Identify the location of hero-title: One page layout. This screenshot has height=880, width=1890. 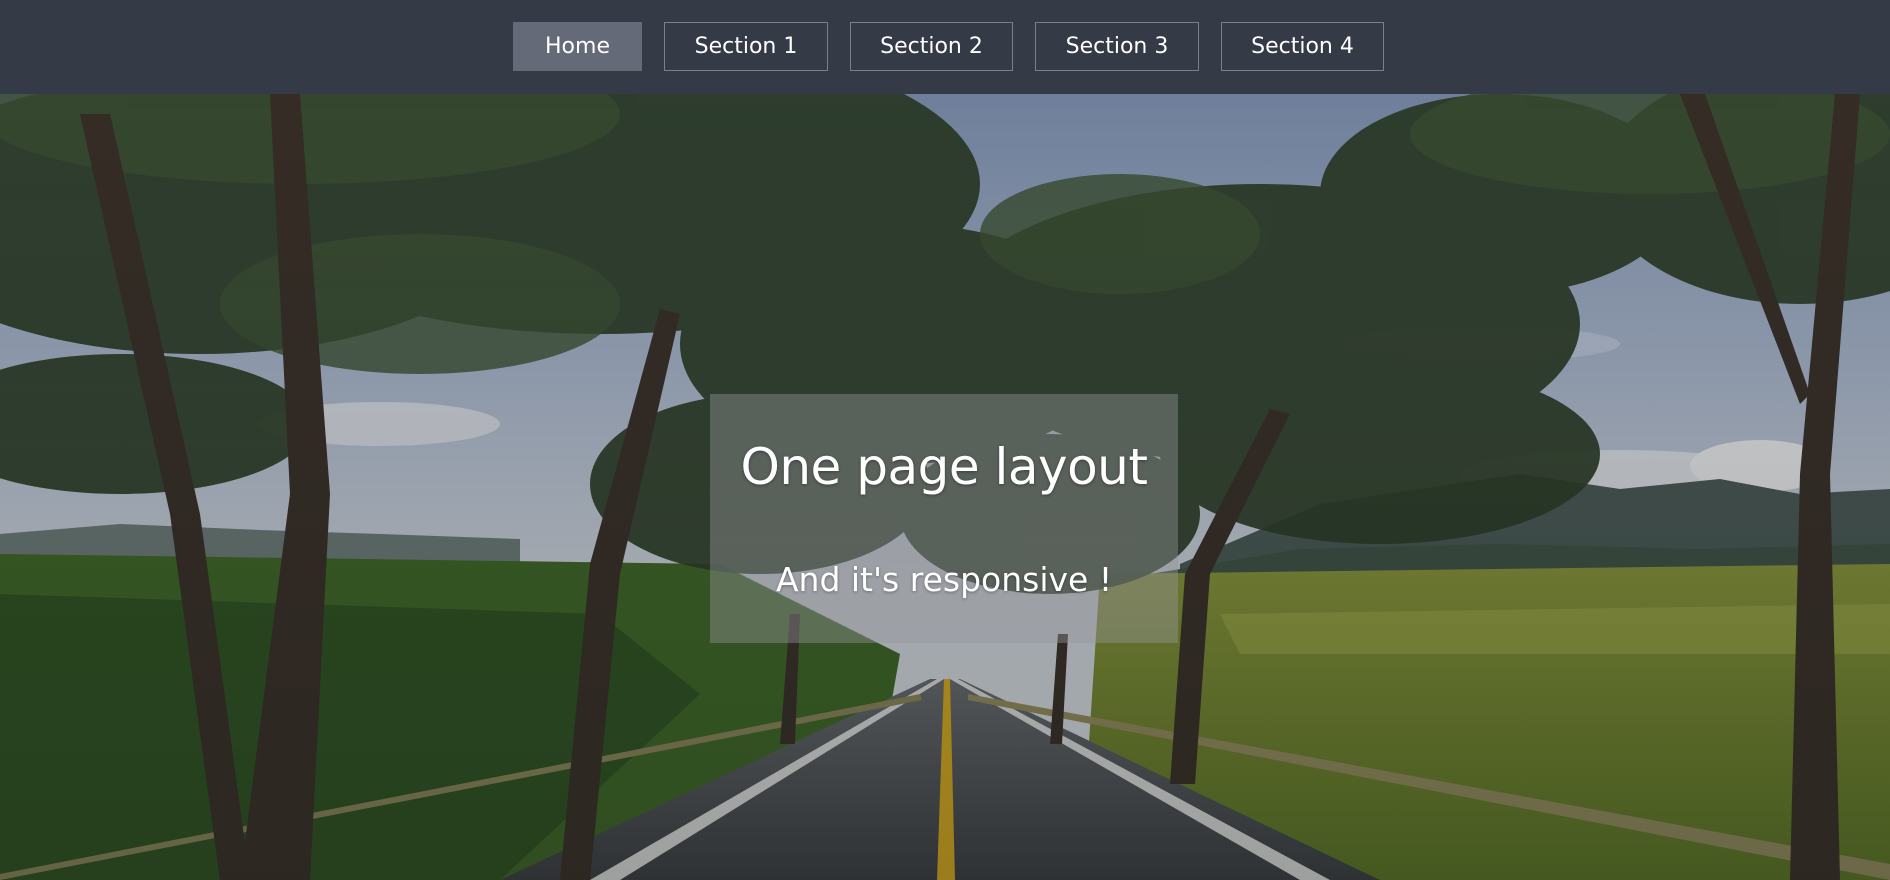
(944, 467).